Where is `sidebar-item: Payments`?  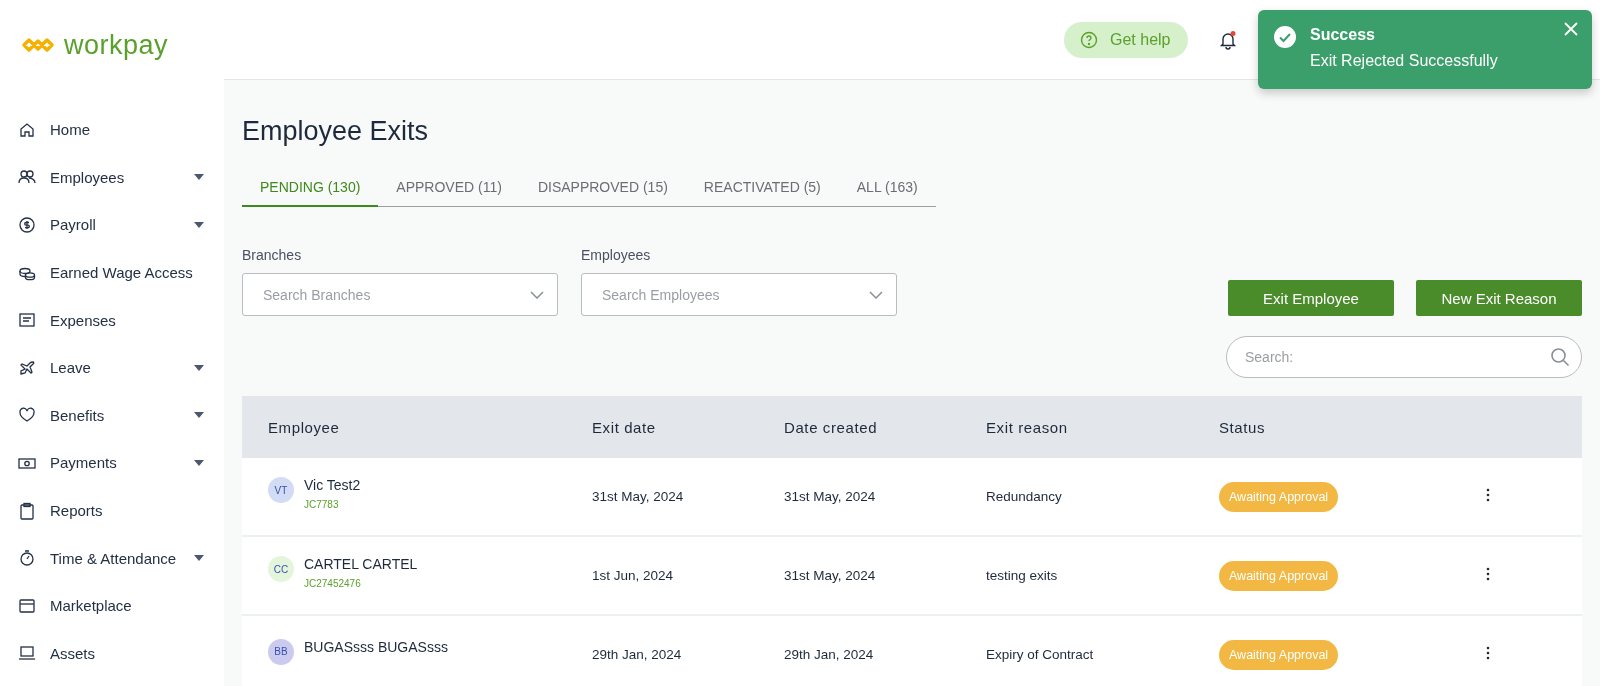 sidebar-item: Payments is located at coordinates (112, 463).